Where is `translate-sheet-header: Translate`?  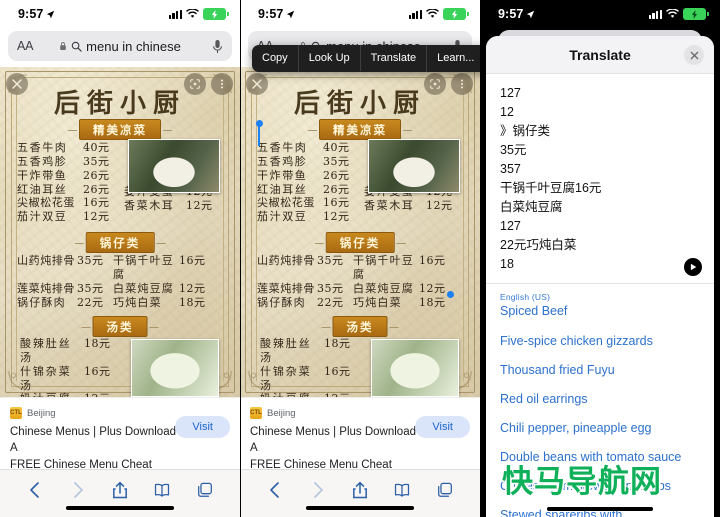 translate-sheet-header: Translate is located at coordinates (600, 55).